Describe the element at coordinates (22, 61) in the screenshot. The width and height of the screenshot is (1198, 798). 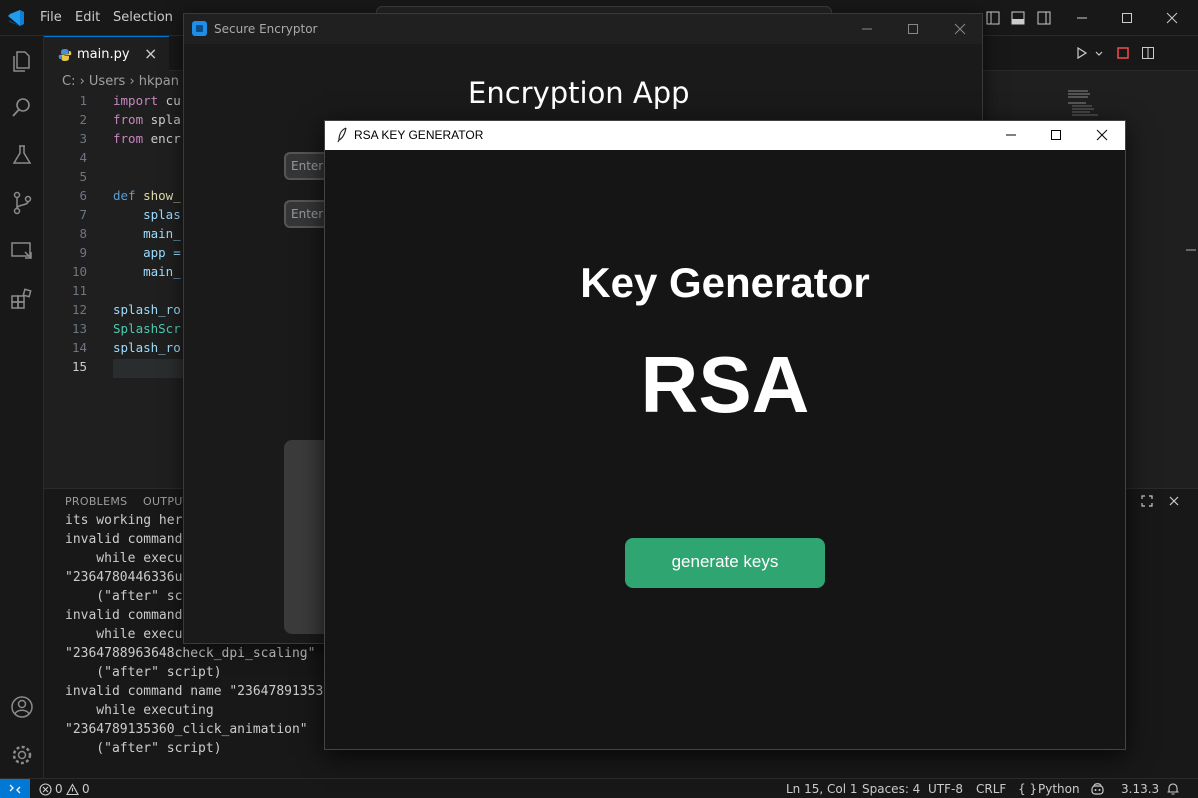
I see `explorer-icon` at that location.